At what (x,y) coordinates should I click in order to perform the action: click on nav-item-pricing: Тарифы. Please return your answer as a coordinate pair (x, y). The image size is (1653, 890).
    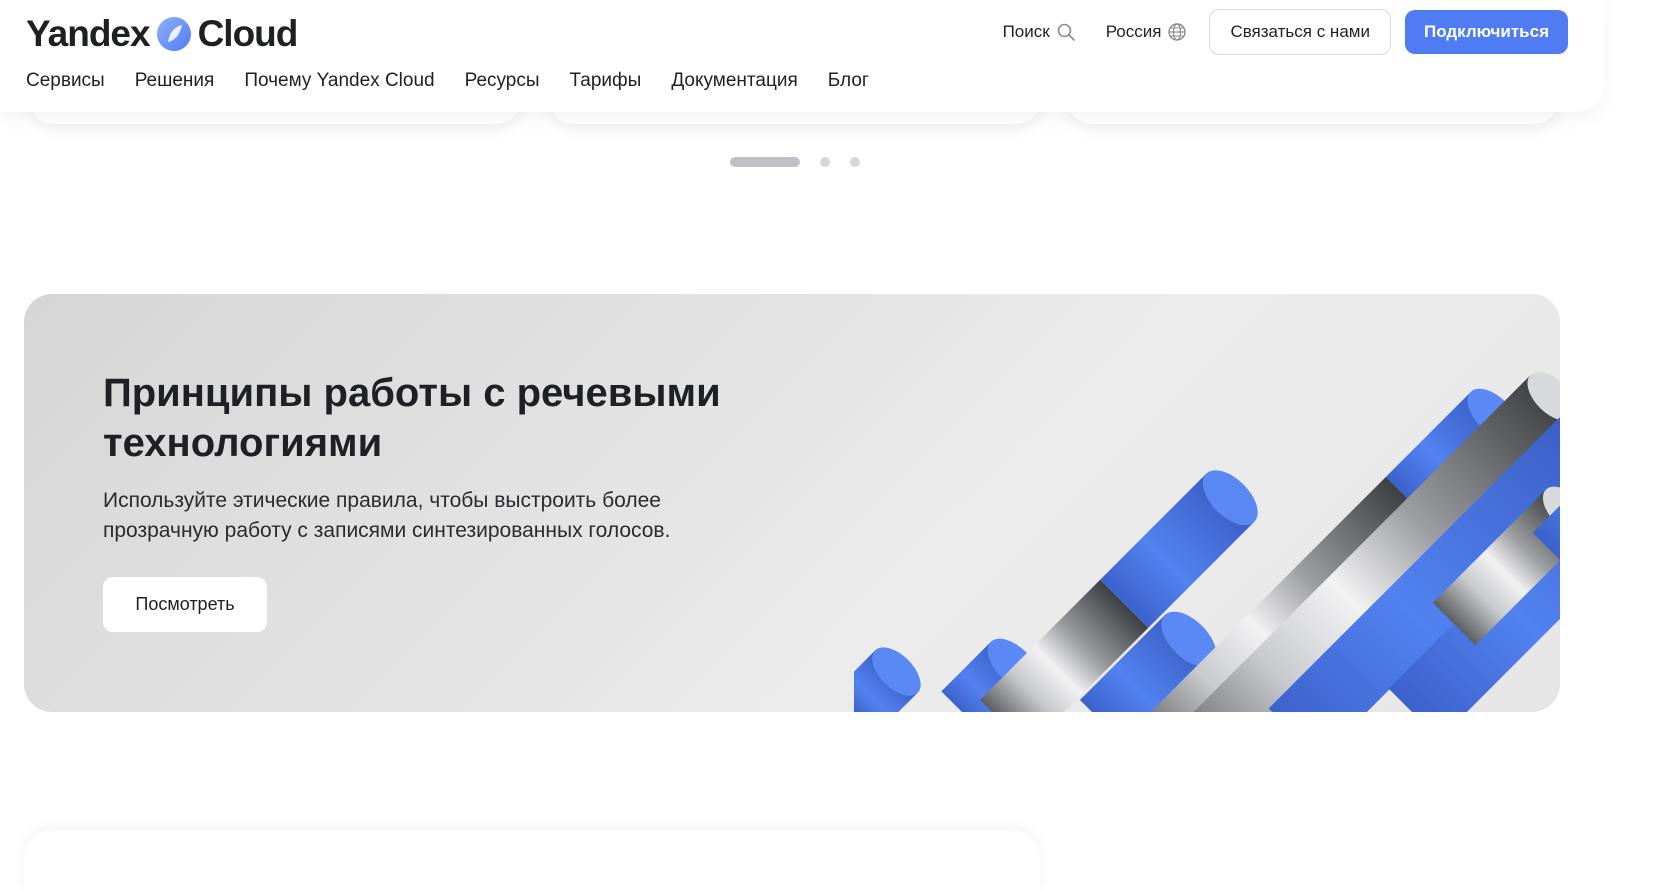
    Looking at the image, I should click on (606, 81).